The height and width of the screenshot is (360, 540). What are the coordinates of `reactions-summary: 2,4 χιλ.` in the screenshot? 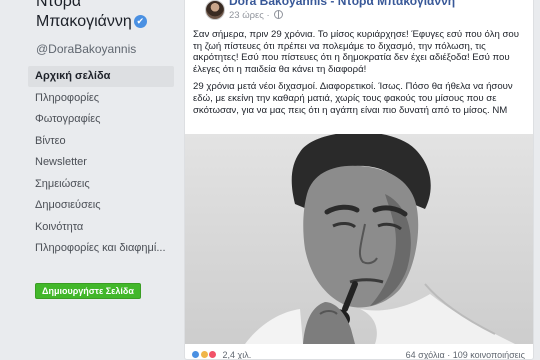 It's located at (221, 355).